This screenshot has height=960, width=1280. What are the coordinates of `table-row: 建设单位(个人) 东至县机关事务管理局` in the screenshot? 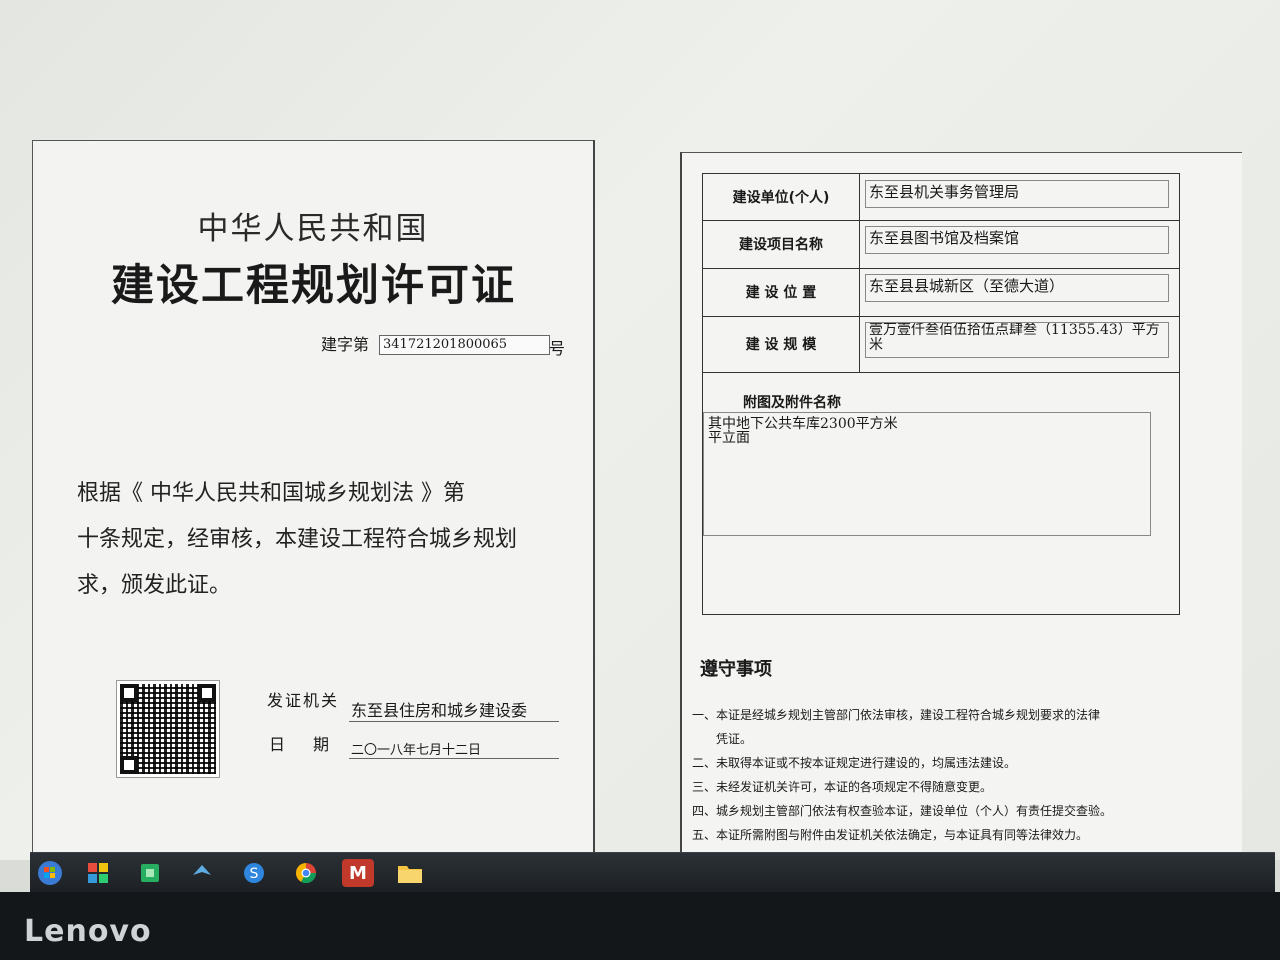 It's located at (941, 197).